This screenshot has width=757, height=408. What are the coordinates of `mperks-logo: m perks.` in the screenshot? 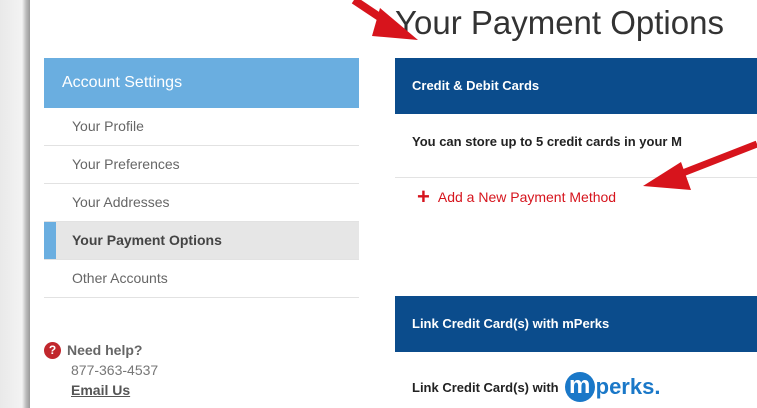 It's located at (612, 387).